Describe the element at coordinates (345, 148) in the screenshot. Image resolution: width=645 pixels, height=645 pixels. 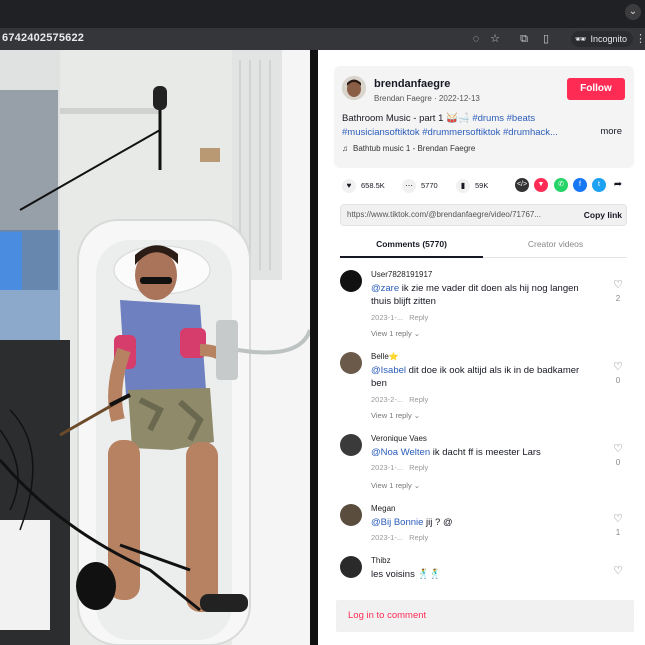
I see `music-note-icon: ♫` at that location.